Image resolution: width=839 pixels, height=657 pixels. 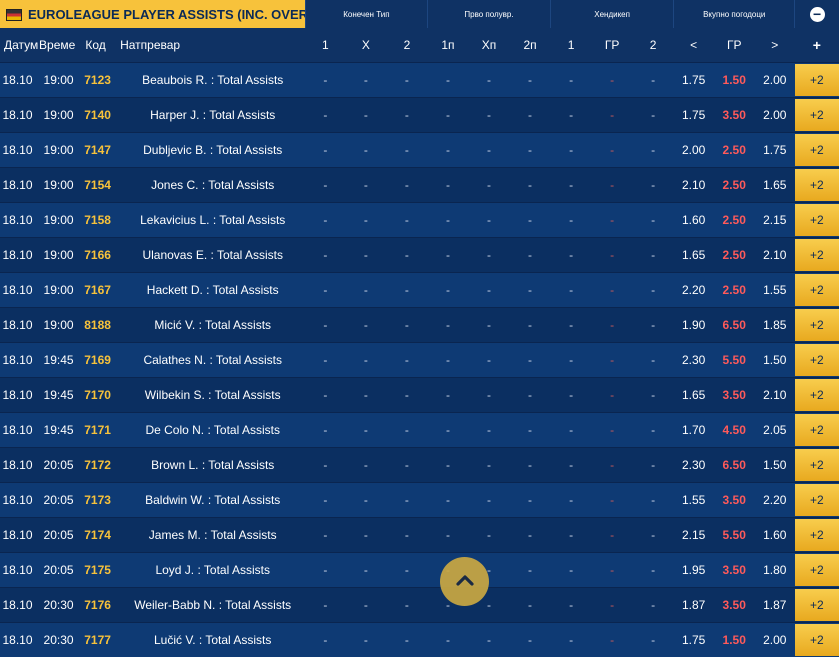 What do you see at coordinates (210, 604) in the screenshot?
I see `row-match-name: Weiler-Babb N. : Total Assists` at bounding box center [210, 604].